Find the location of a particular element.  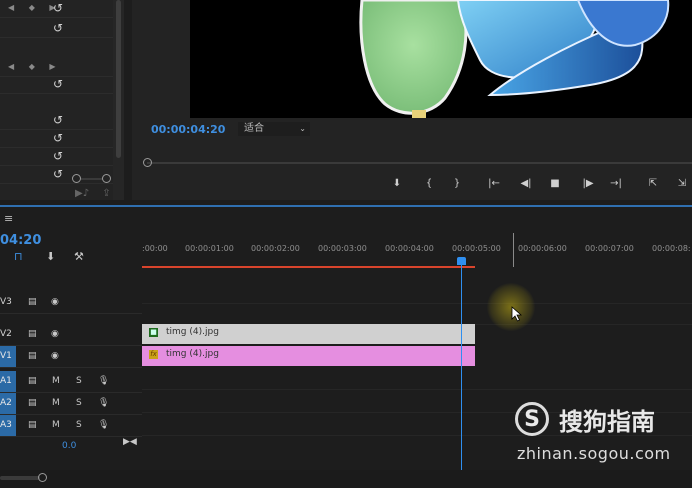

fit-dropdown-label: 适合 is located at coordinates (254, 128).